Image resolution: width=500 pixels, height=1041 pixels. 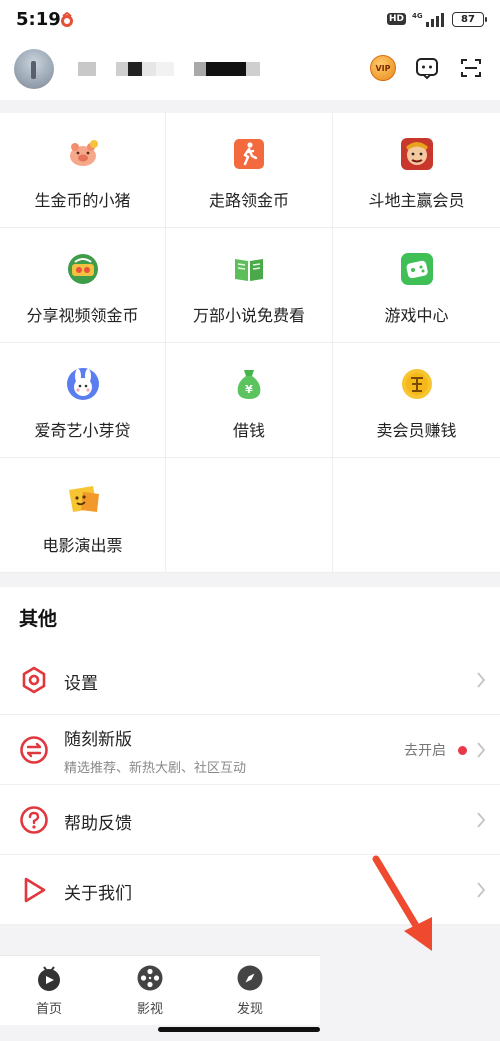 What do you see at coordinates (248, 430) in the screenshot?
I see `service-label: 借钱` at bounding box center [248, 430].